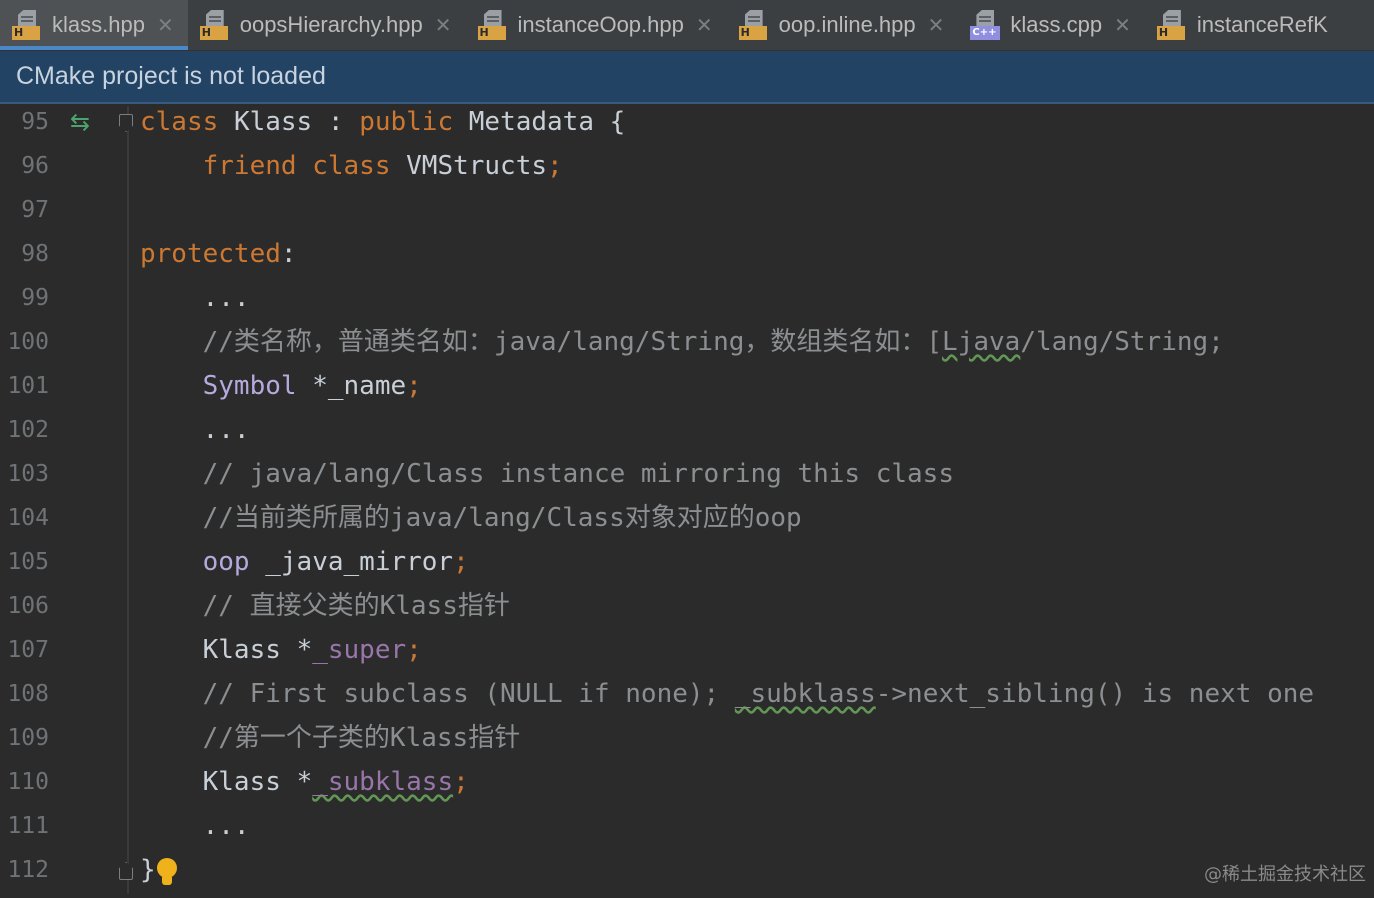 The height and width of the screenshot is (898, 1374). I want to click on tab-label: klass.cpp, so click(1056, 24).